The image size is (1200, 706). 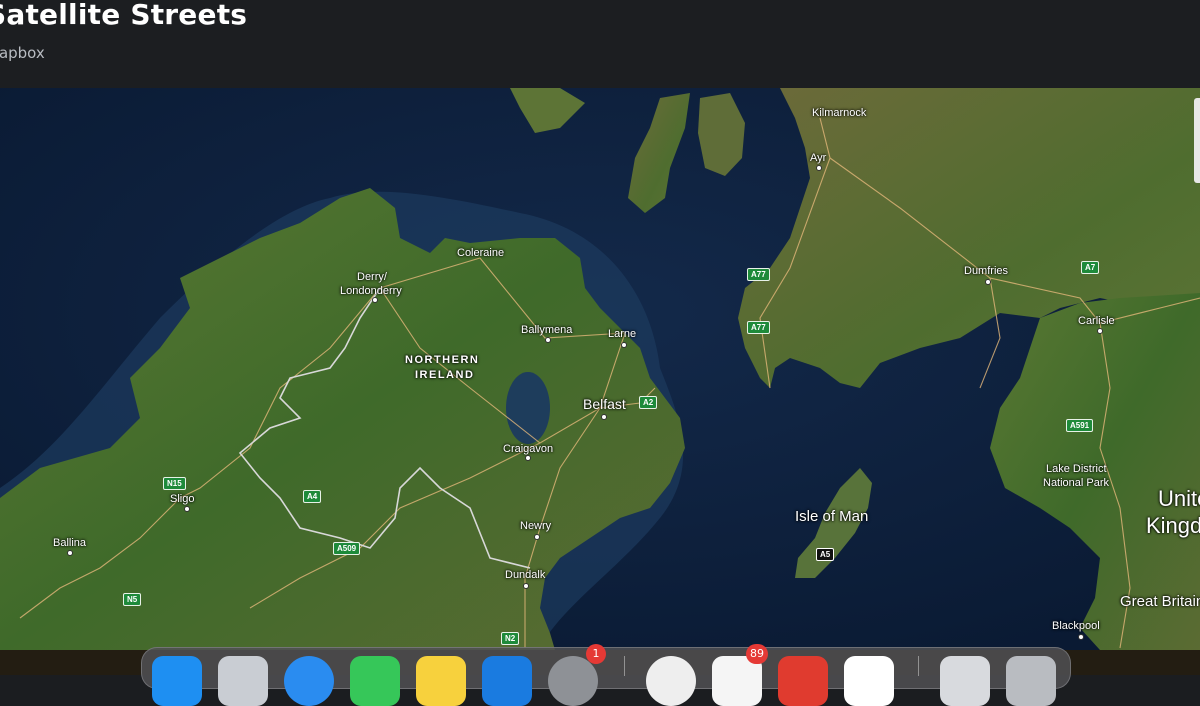 I want to click on place-craigavon: Craigavon, so click(x=528, y=449).